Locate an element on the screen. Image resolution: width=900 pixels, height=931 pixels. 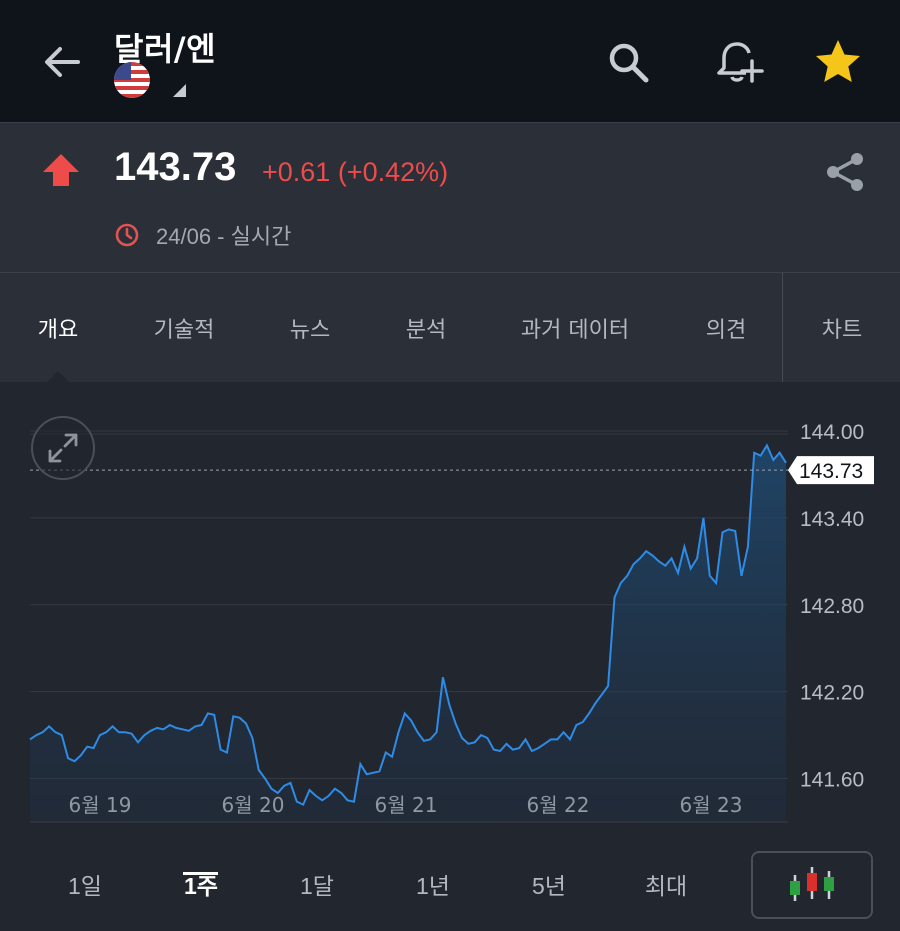
tab-technical: 기술적 is located at coordinates (184, 328).